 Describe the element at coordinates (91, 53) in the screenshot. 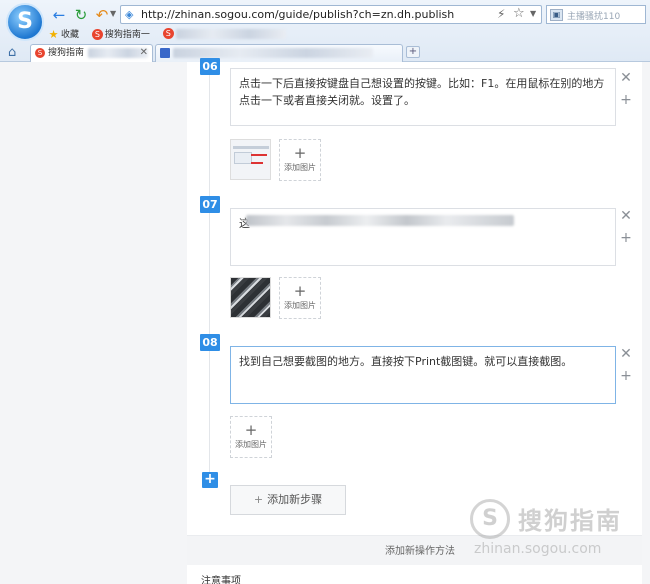

I see `tab-sogou-guide: S 搜狗指南 ✕` at that location.